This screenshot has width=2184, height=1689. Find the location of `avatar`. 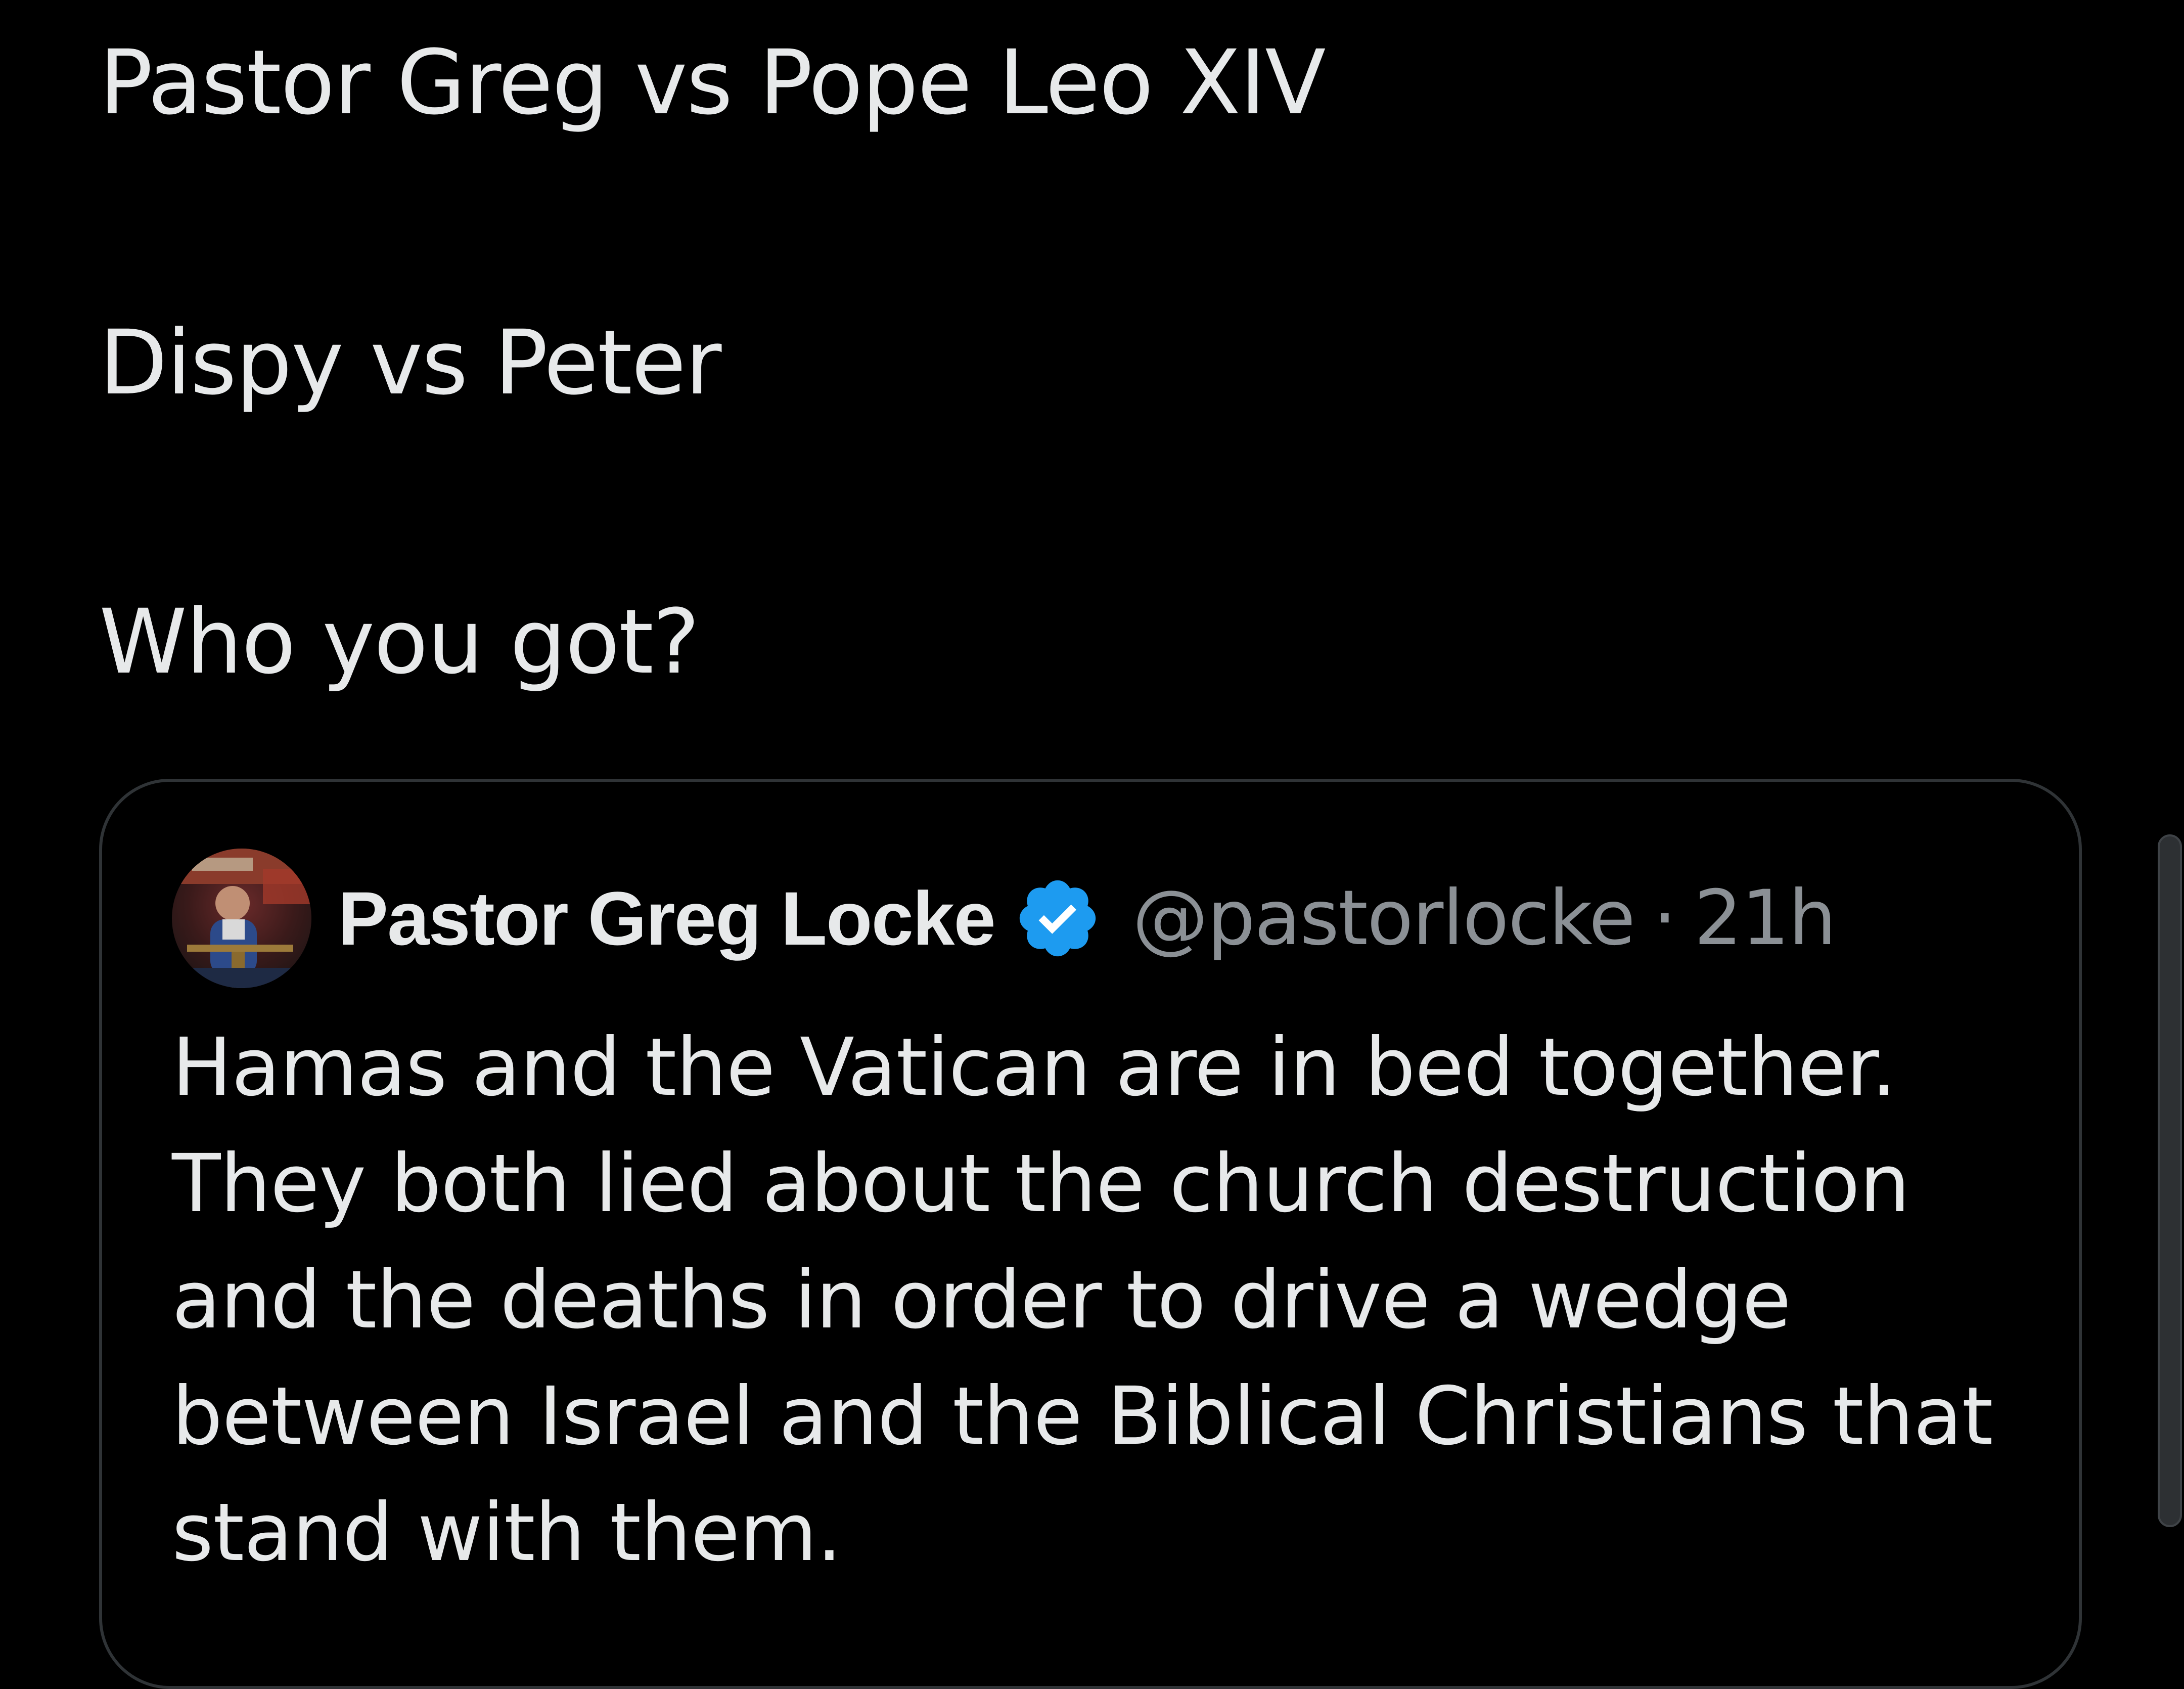

avatar is located at coordinates (241, 918).